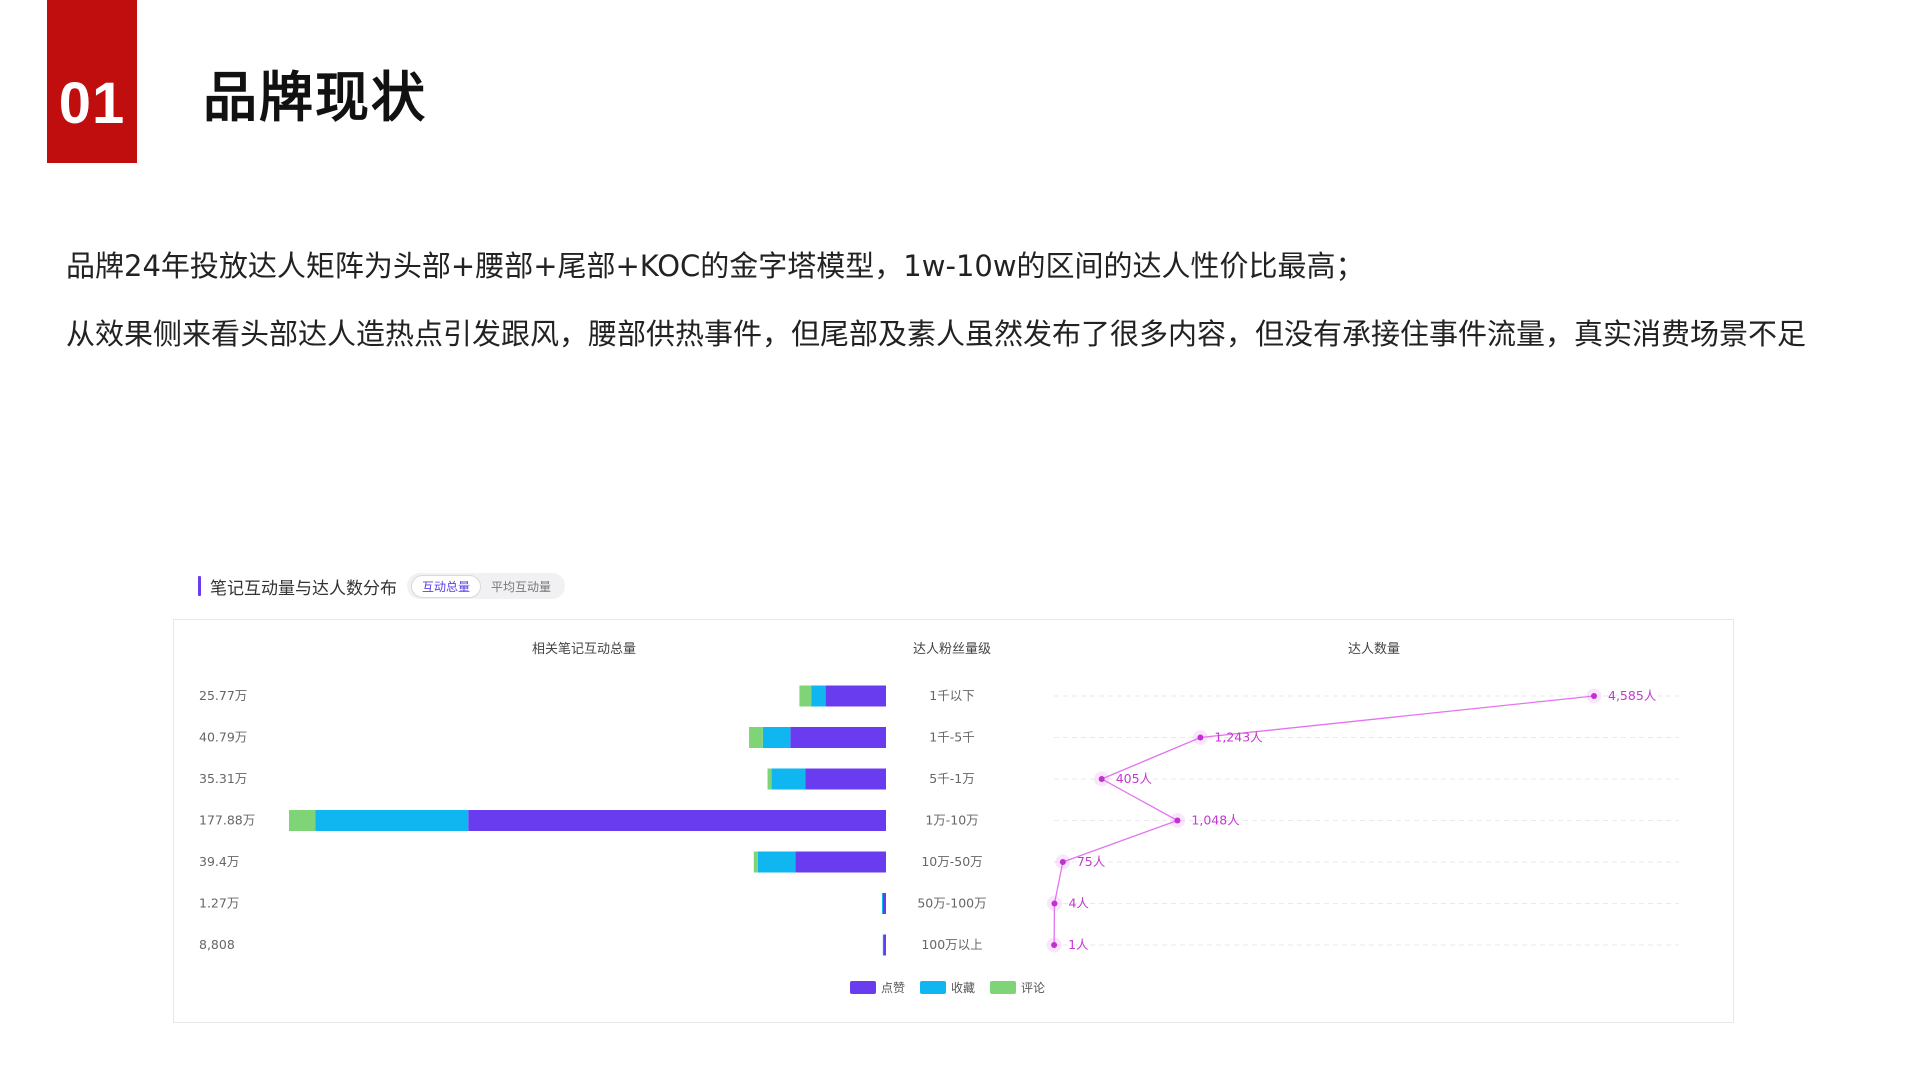  What do you see at coordinates (952, 649) in the screenshot?
I see `column-header-follower-tier: 达人粉丝量级` at bounding box center [952, 649].